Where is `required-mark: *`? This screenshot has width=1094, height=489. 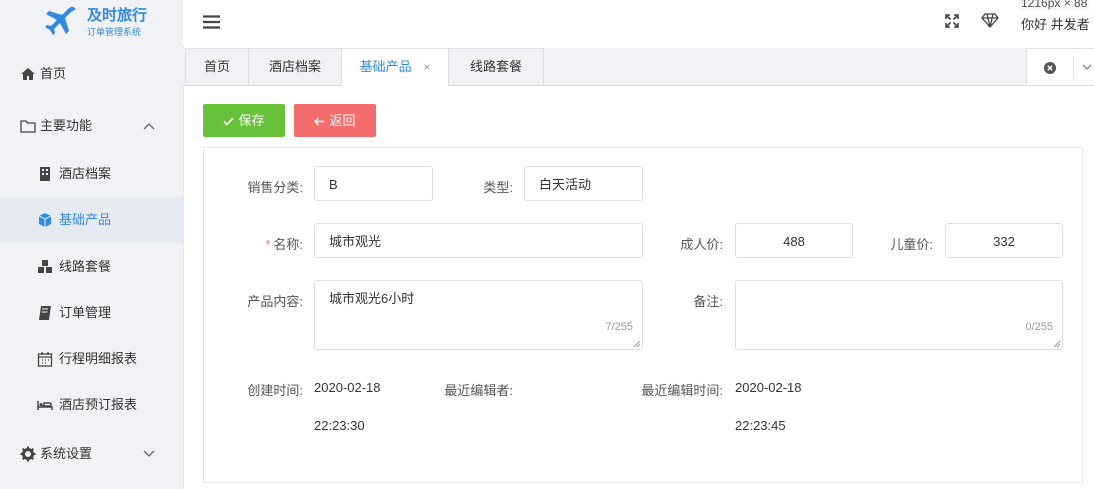
required-mark: * is located at coordinates (268, 244).